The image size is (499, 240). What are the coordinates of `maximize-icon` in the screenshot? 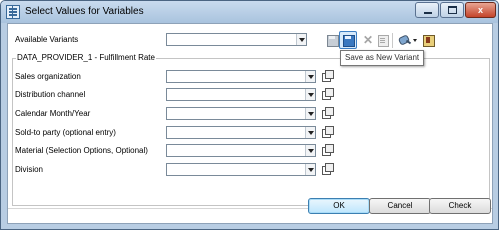 It's located at (452, 10).